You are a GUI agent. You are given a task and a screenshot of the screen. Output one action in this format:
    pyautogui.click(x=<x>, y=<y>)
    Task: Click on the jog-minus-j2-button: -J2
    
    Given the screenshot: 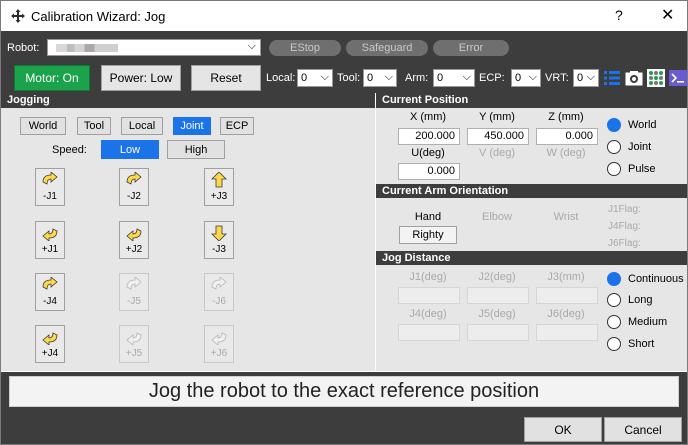 What is the action you would take?
    pyautogui.click(x=134, y=187)
    